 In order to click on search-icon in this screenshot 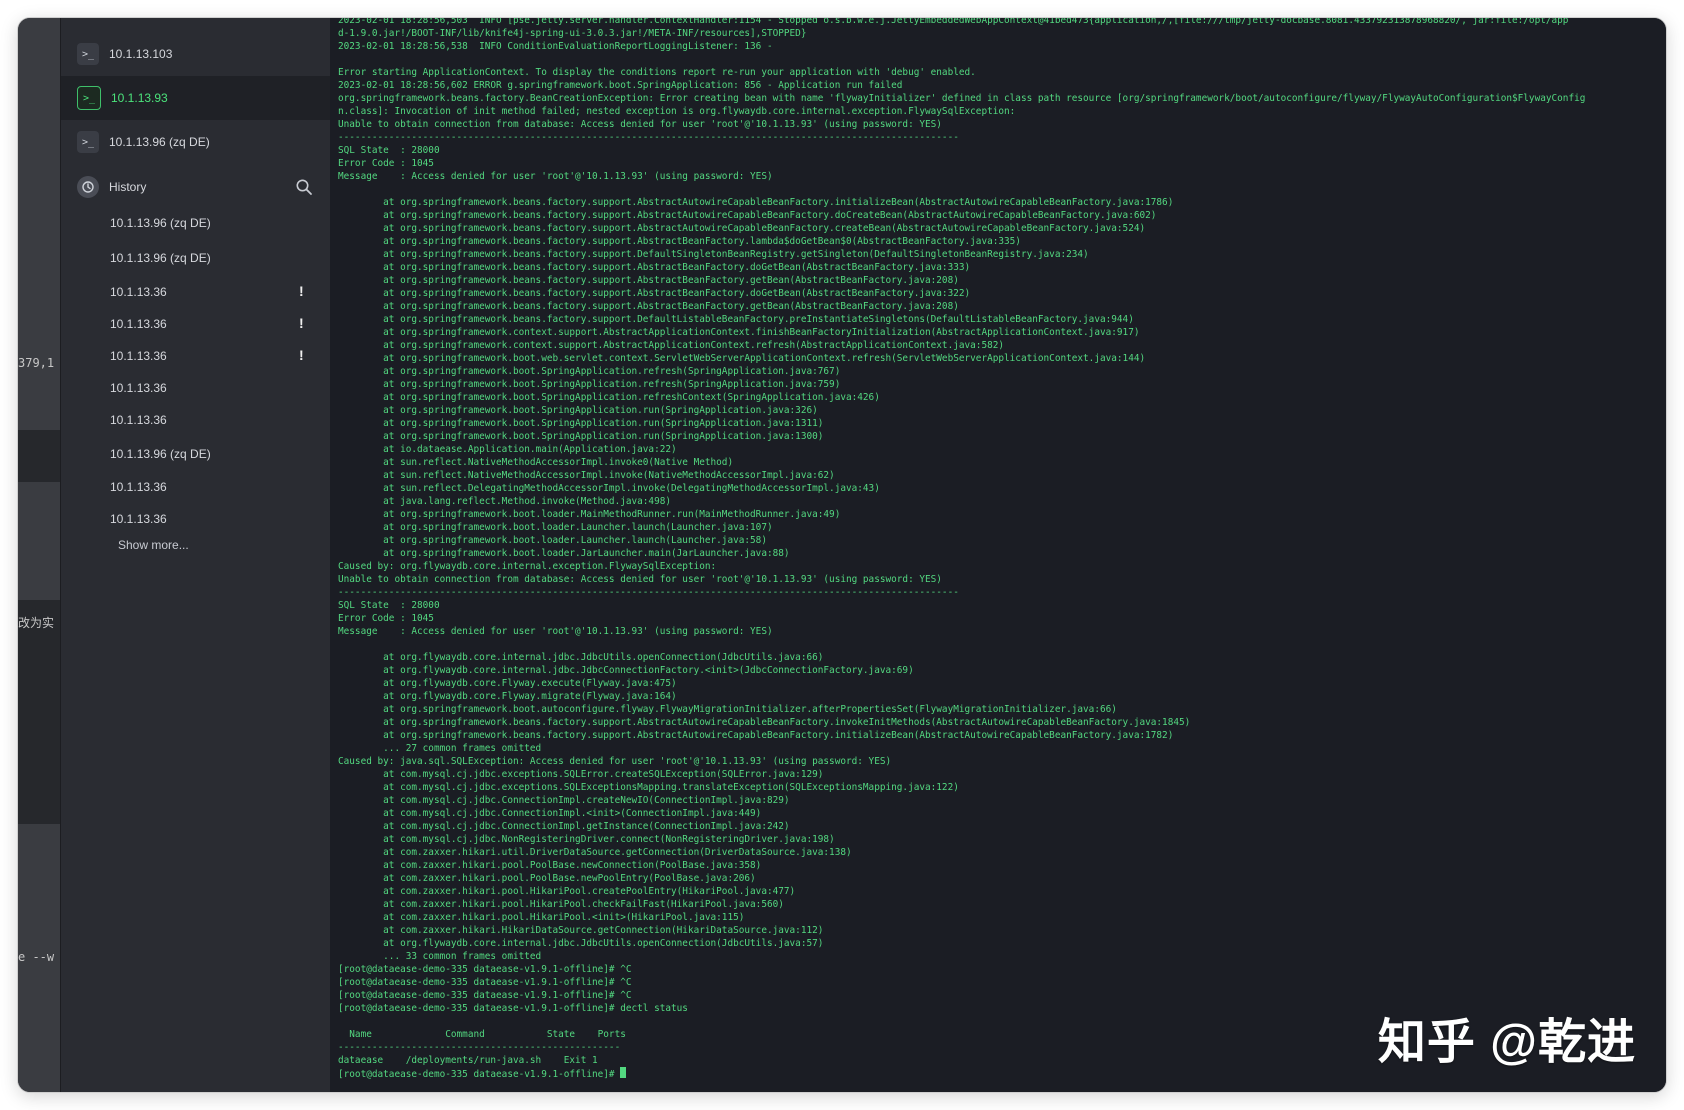, I will do `click(304, 187)`.